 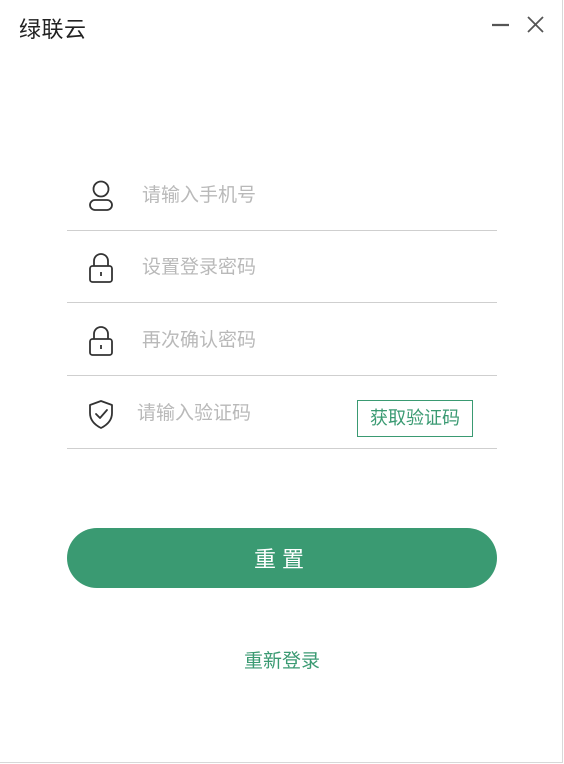 I want to click on phone-input, so click(x=312, y=195).